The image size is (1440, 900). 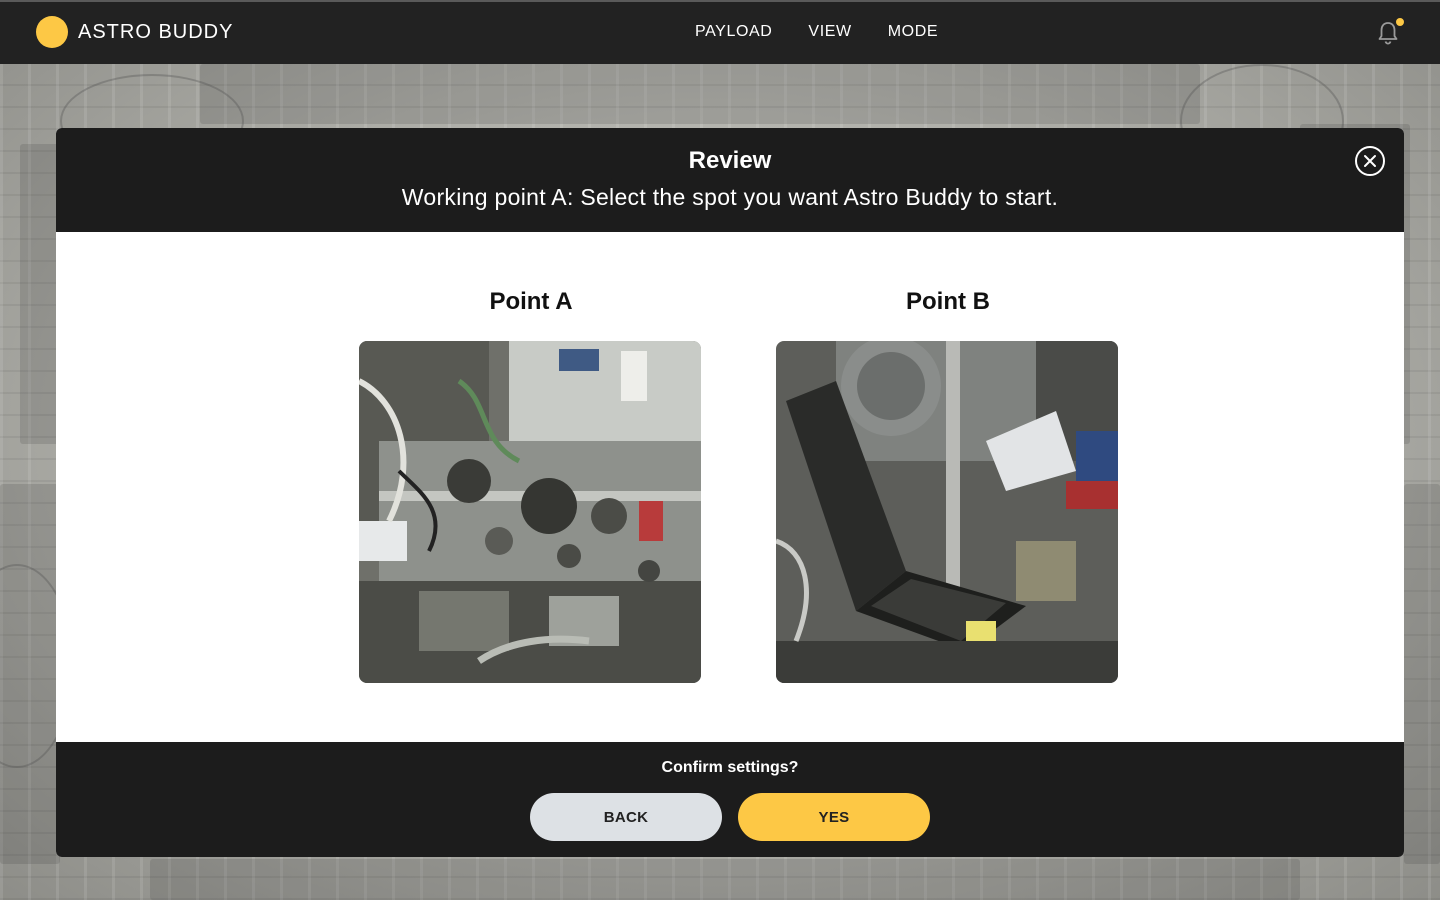 What do you see at coordinates (530, 512) in the screenshot?
I see `point-a-image` at bounding box center [530, 512].